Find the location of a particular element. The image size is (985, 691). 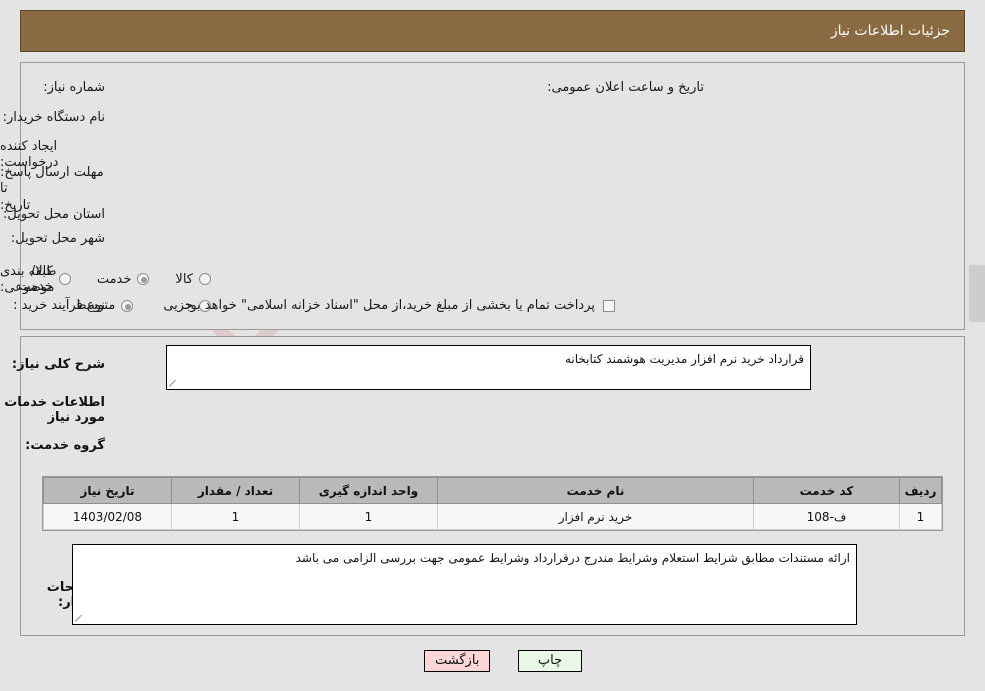

category-option-kala-khedmat-label: کالا/خدمت is located at coordinates (35, 279).